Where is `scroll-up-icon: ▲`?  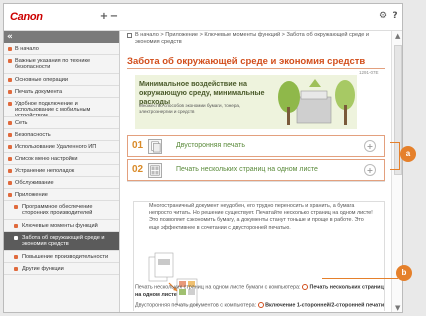
scroll-up-icon: ▲ is located at coordinates (397, 36).